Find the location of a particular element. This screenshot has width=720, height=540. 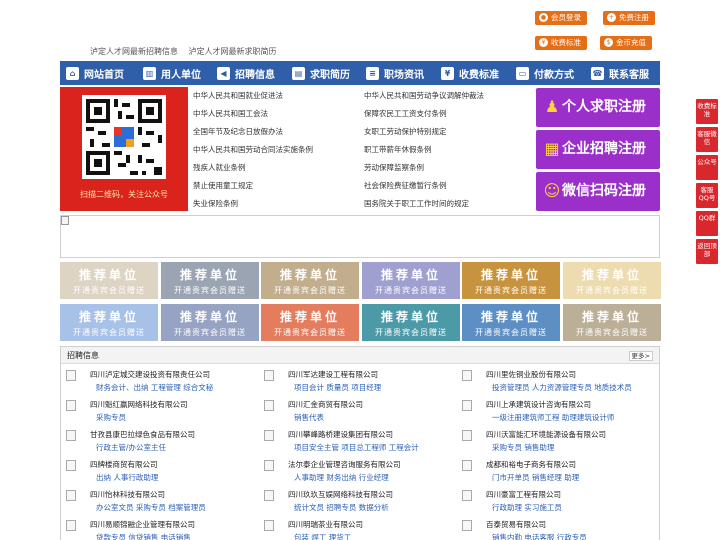

company-name-link: 四川泸定城交建设投资有限责任公司 is located at coordinates (150, 374).